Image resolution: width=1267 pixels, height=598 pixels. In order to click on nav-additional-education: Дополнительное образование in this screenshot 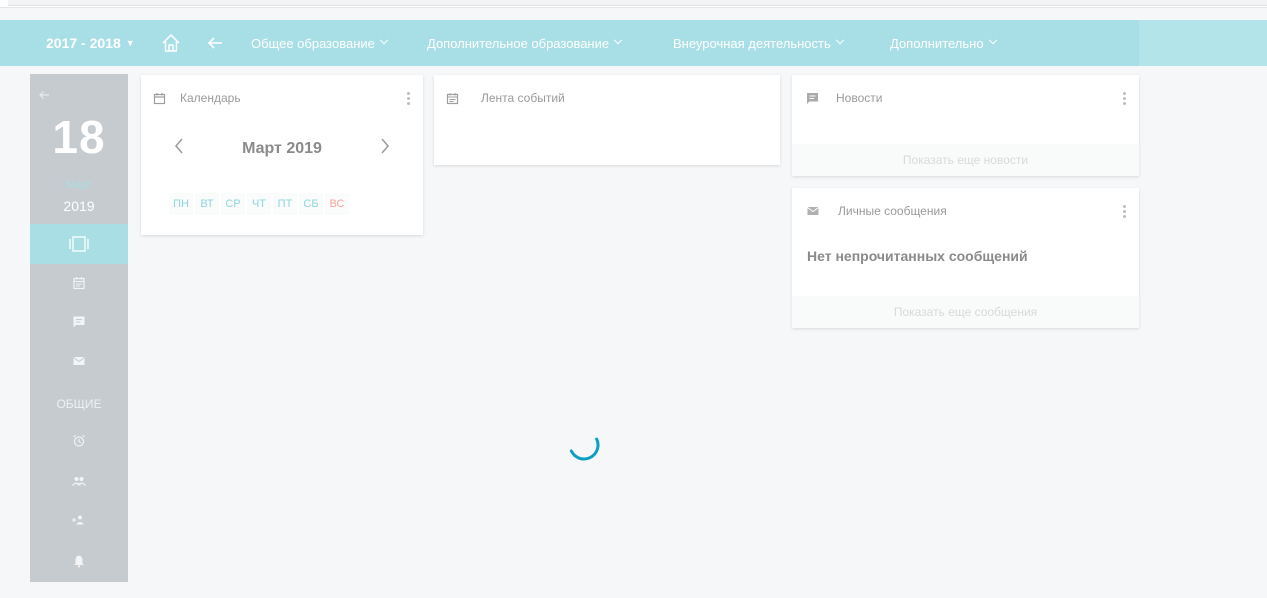, I will do `click(525, 43)`.